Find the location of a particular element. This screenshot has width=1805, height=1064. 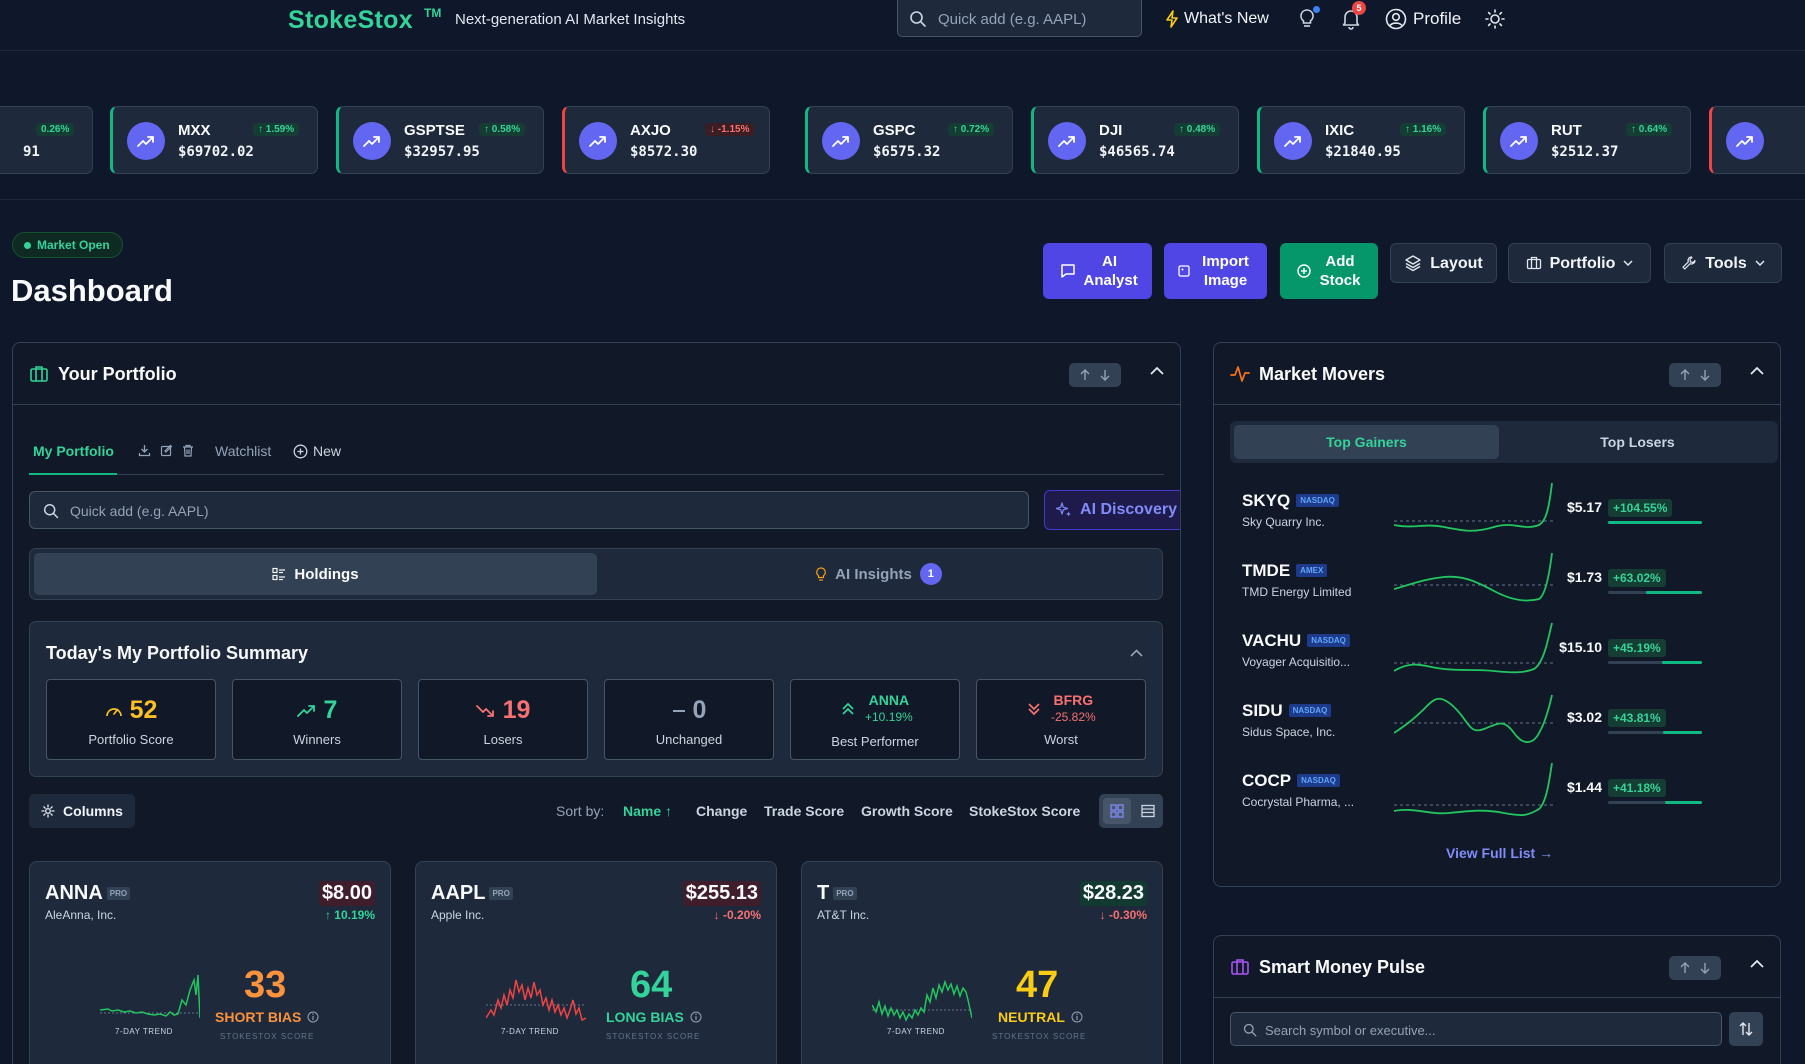

worst-performer-card: BFRG -25.82% Worst is located at coordinates (1061, 719).